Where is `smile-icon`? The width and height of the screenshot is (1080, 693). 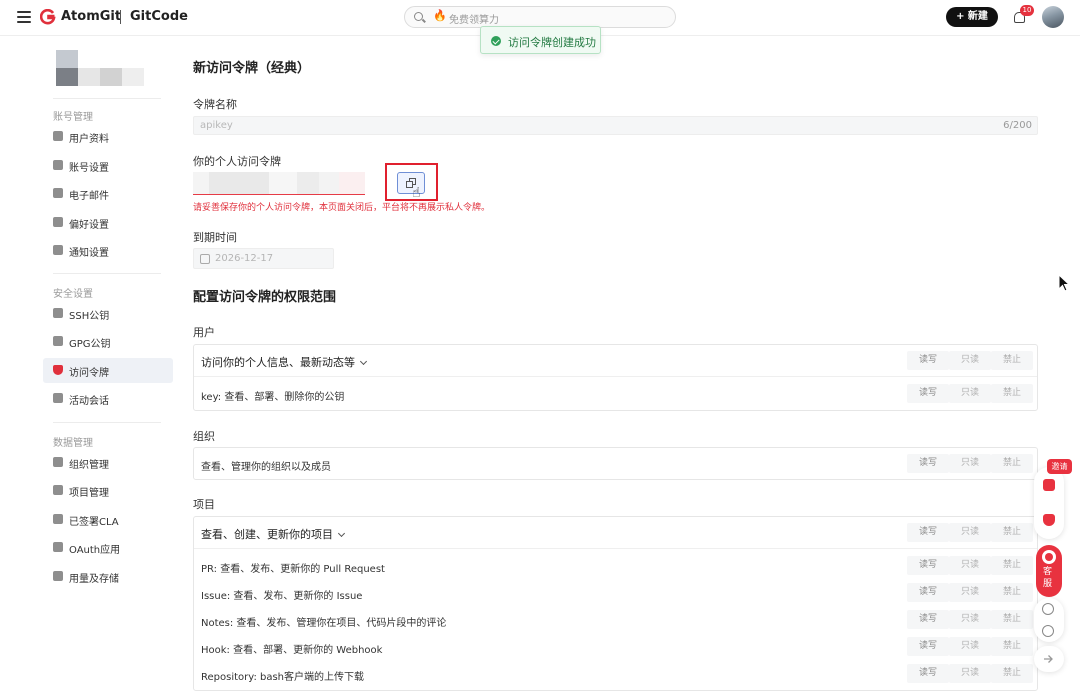
smile-icon is located at coordinates (1048, 631).